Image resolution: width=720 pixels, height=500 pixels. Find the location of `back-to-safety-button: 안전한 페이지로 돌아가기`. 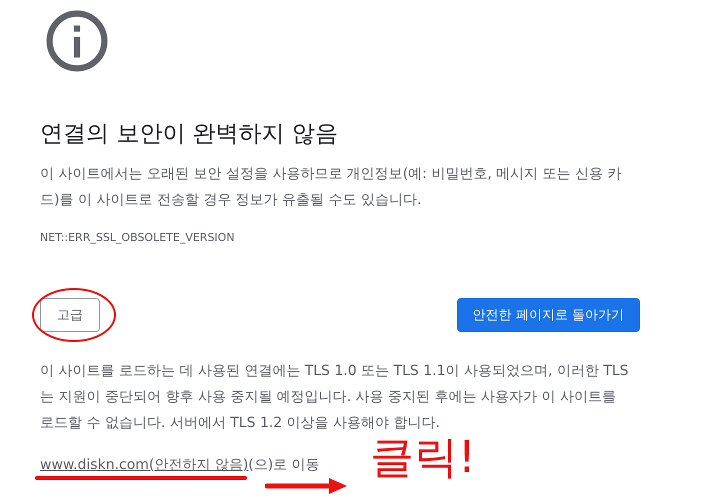

back-to-safety-button: 안전한 페이지로 돌아가기 is located at coordinates (548, 315).